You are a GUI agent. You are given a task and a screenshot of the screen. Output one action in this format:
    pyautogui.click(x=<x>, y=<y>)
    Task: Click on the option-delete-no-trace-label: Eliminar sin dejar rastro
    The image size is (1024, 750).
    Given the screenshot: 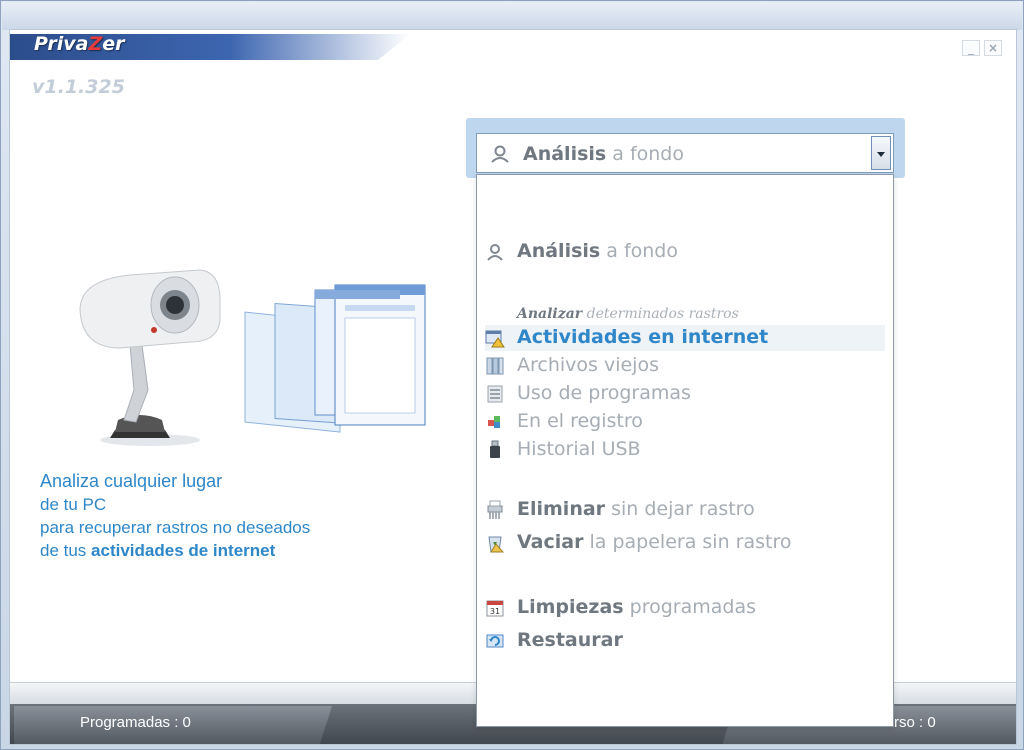 What is the action you would take?
    pyautogui.click(x=636, y=509)
    